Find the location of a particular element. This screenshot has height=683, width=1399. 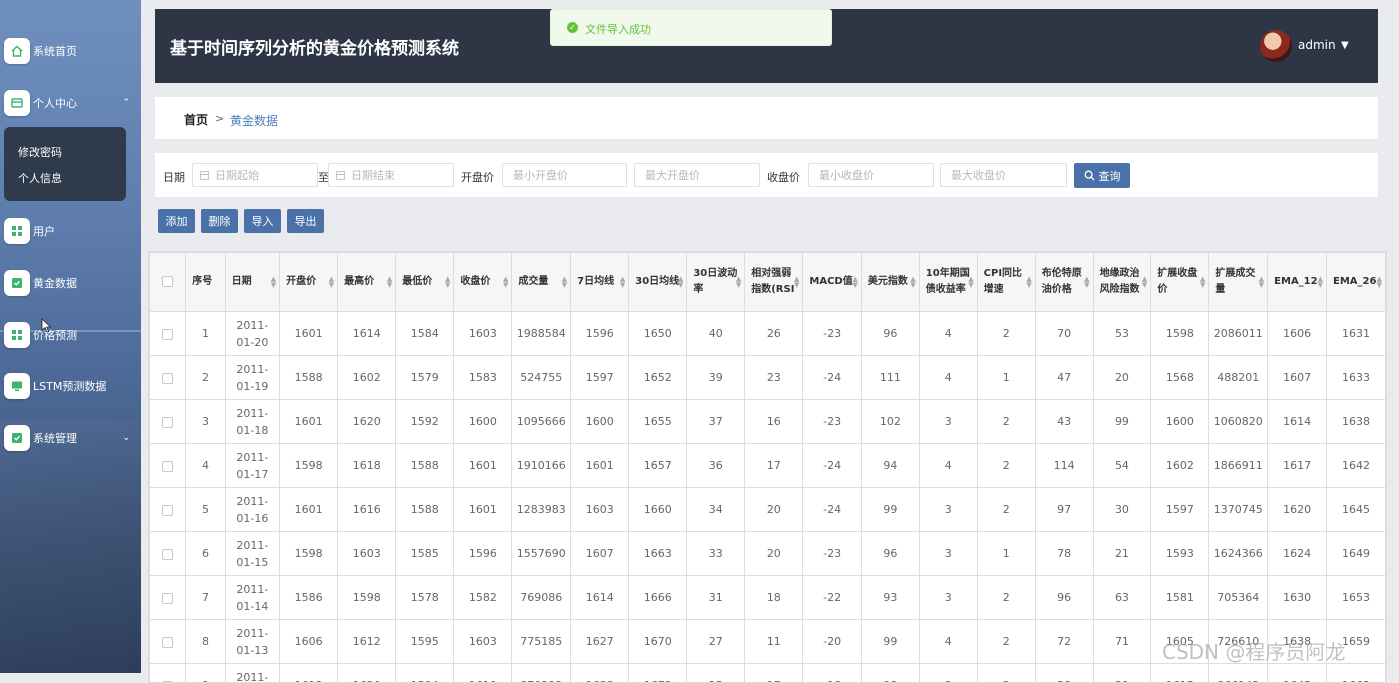

column-header: 收盘价▲▼ is located at coordinates (483, 282).